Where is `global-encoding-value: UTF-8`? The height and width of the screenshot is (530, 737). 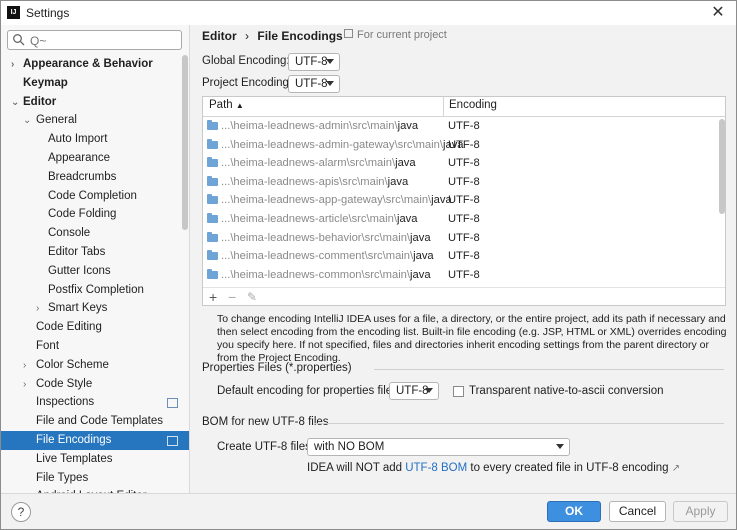
global-encoding-value: UTF-8 is located at coordinates (311, 62).